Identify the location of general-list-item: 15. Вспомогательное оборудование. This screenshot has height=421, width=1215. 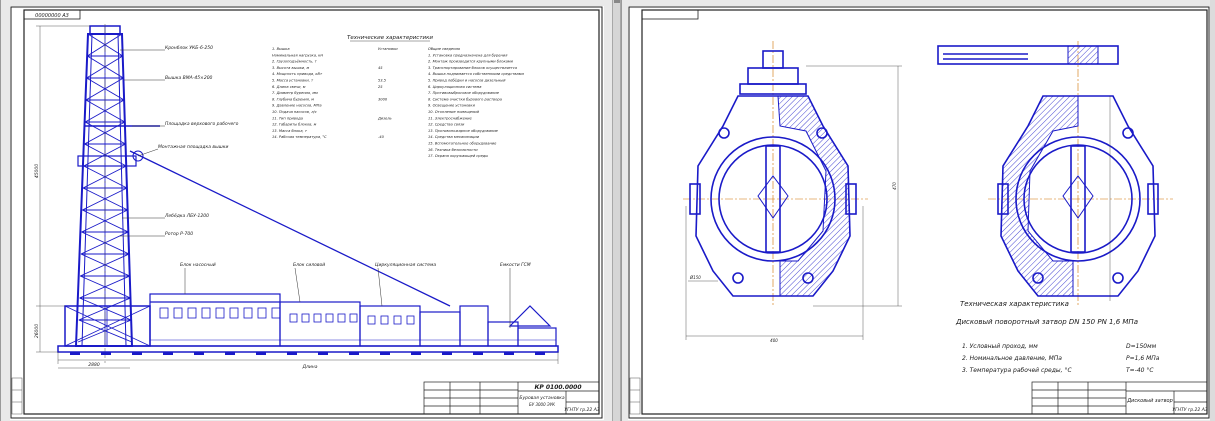
(462, 144).